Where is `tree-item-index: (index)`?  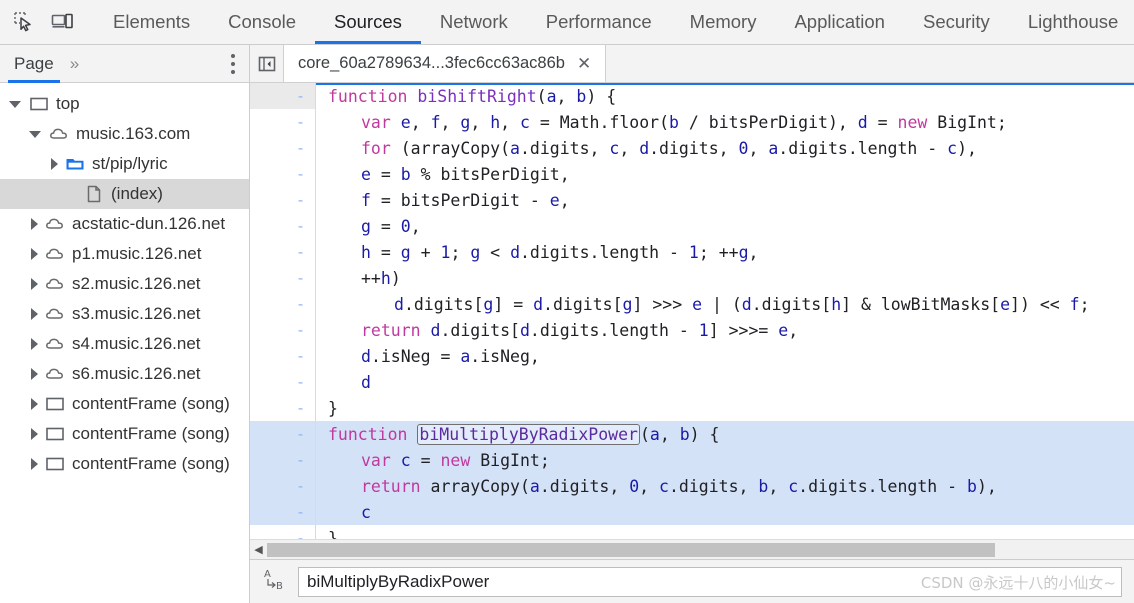 tree-item-index: (index) is located at coordinates (124, 194).